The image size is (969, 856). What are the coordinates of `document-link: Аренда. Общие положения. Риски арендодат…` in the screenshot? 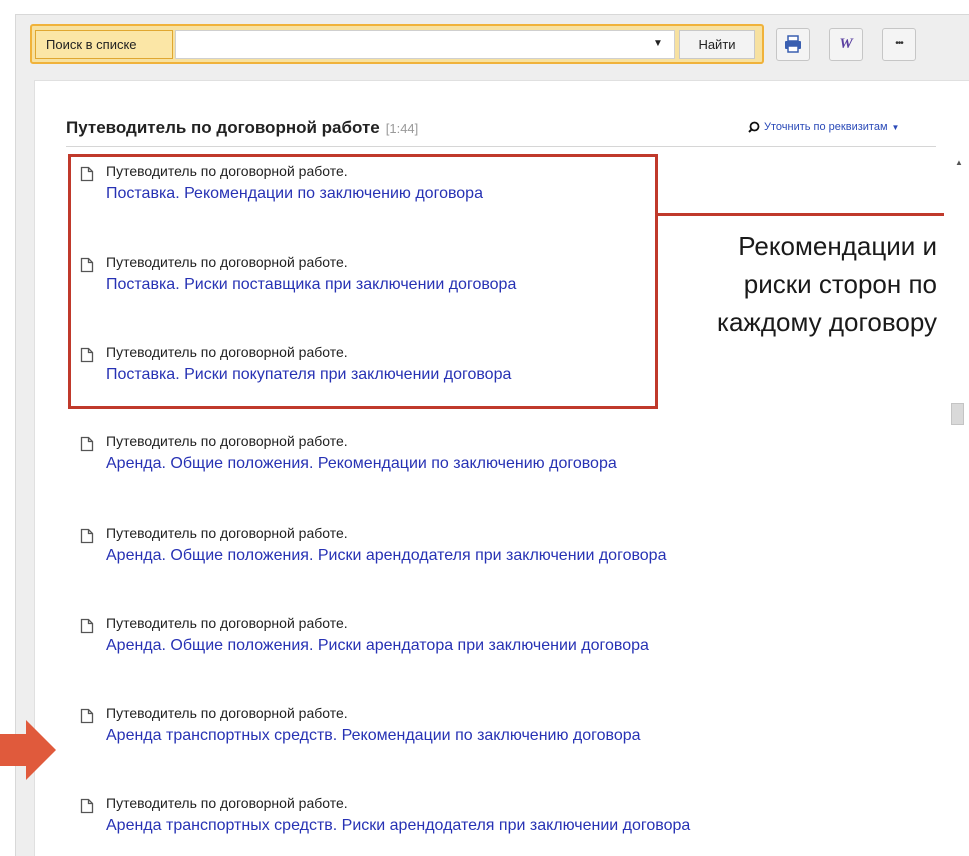 It's located at (386, 556).